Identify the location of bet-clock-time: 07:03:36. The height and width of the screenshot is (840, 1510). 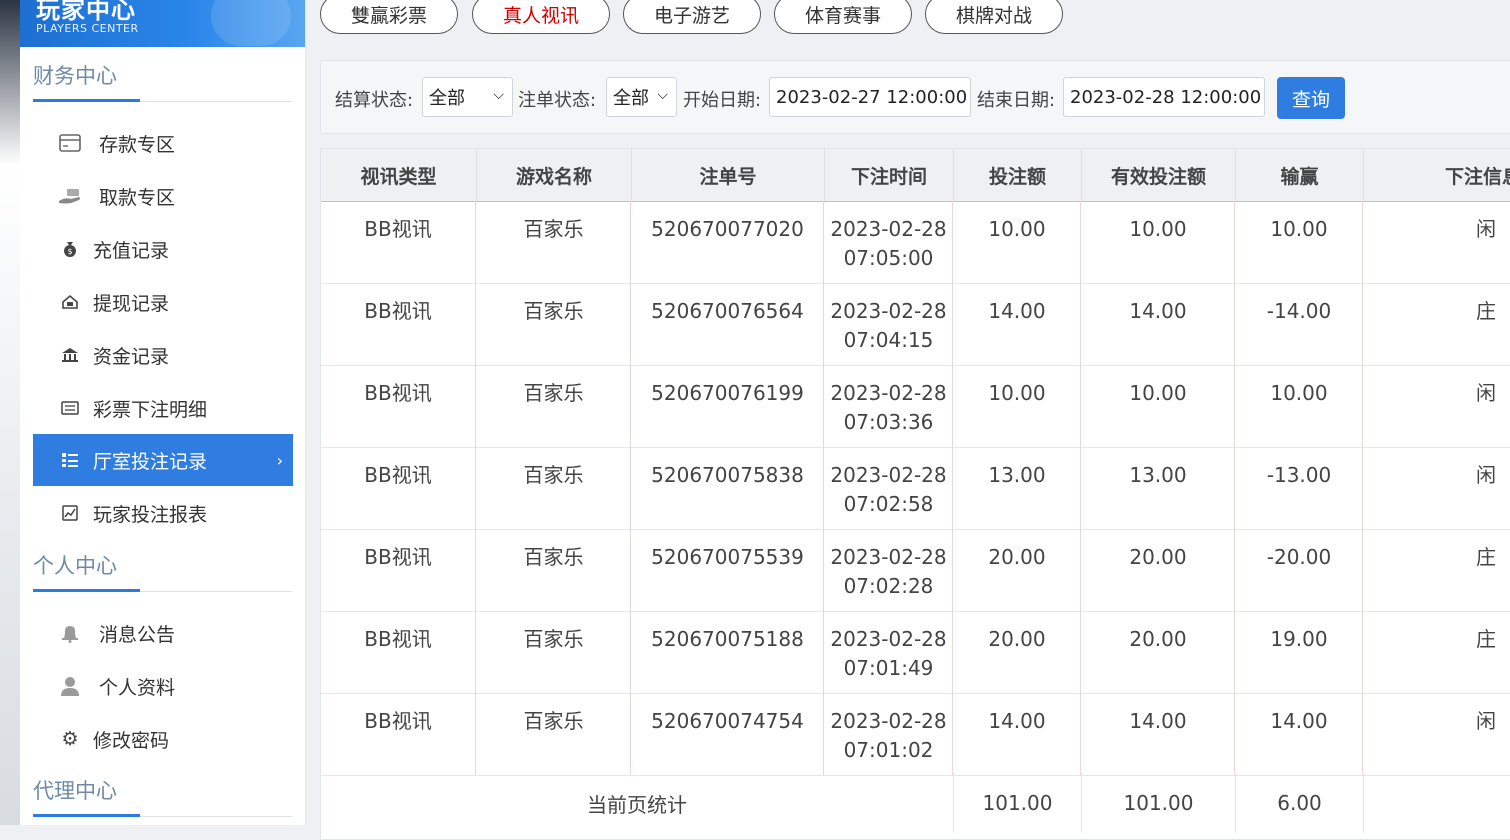
(888, 422).